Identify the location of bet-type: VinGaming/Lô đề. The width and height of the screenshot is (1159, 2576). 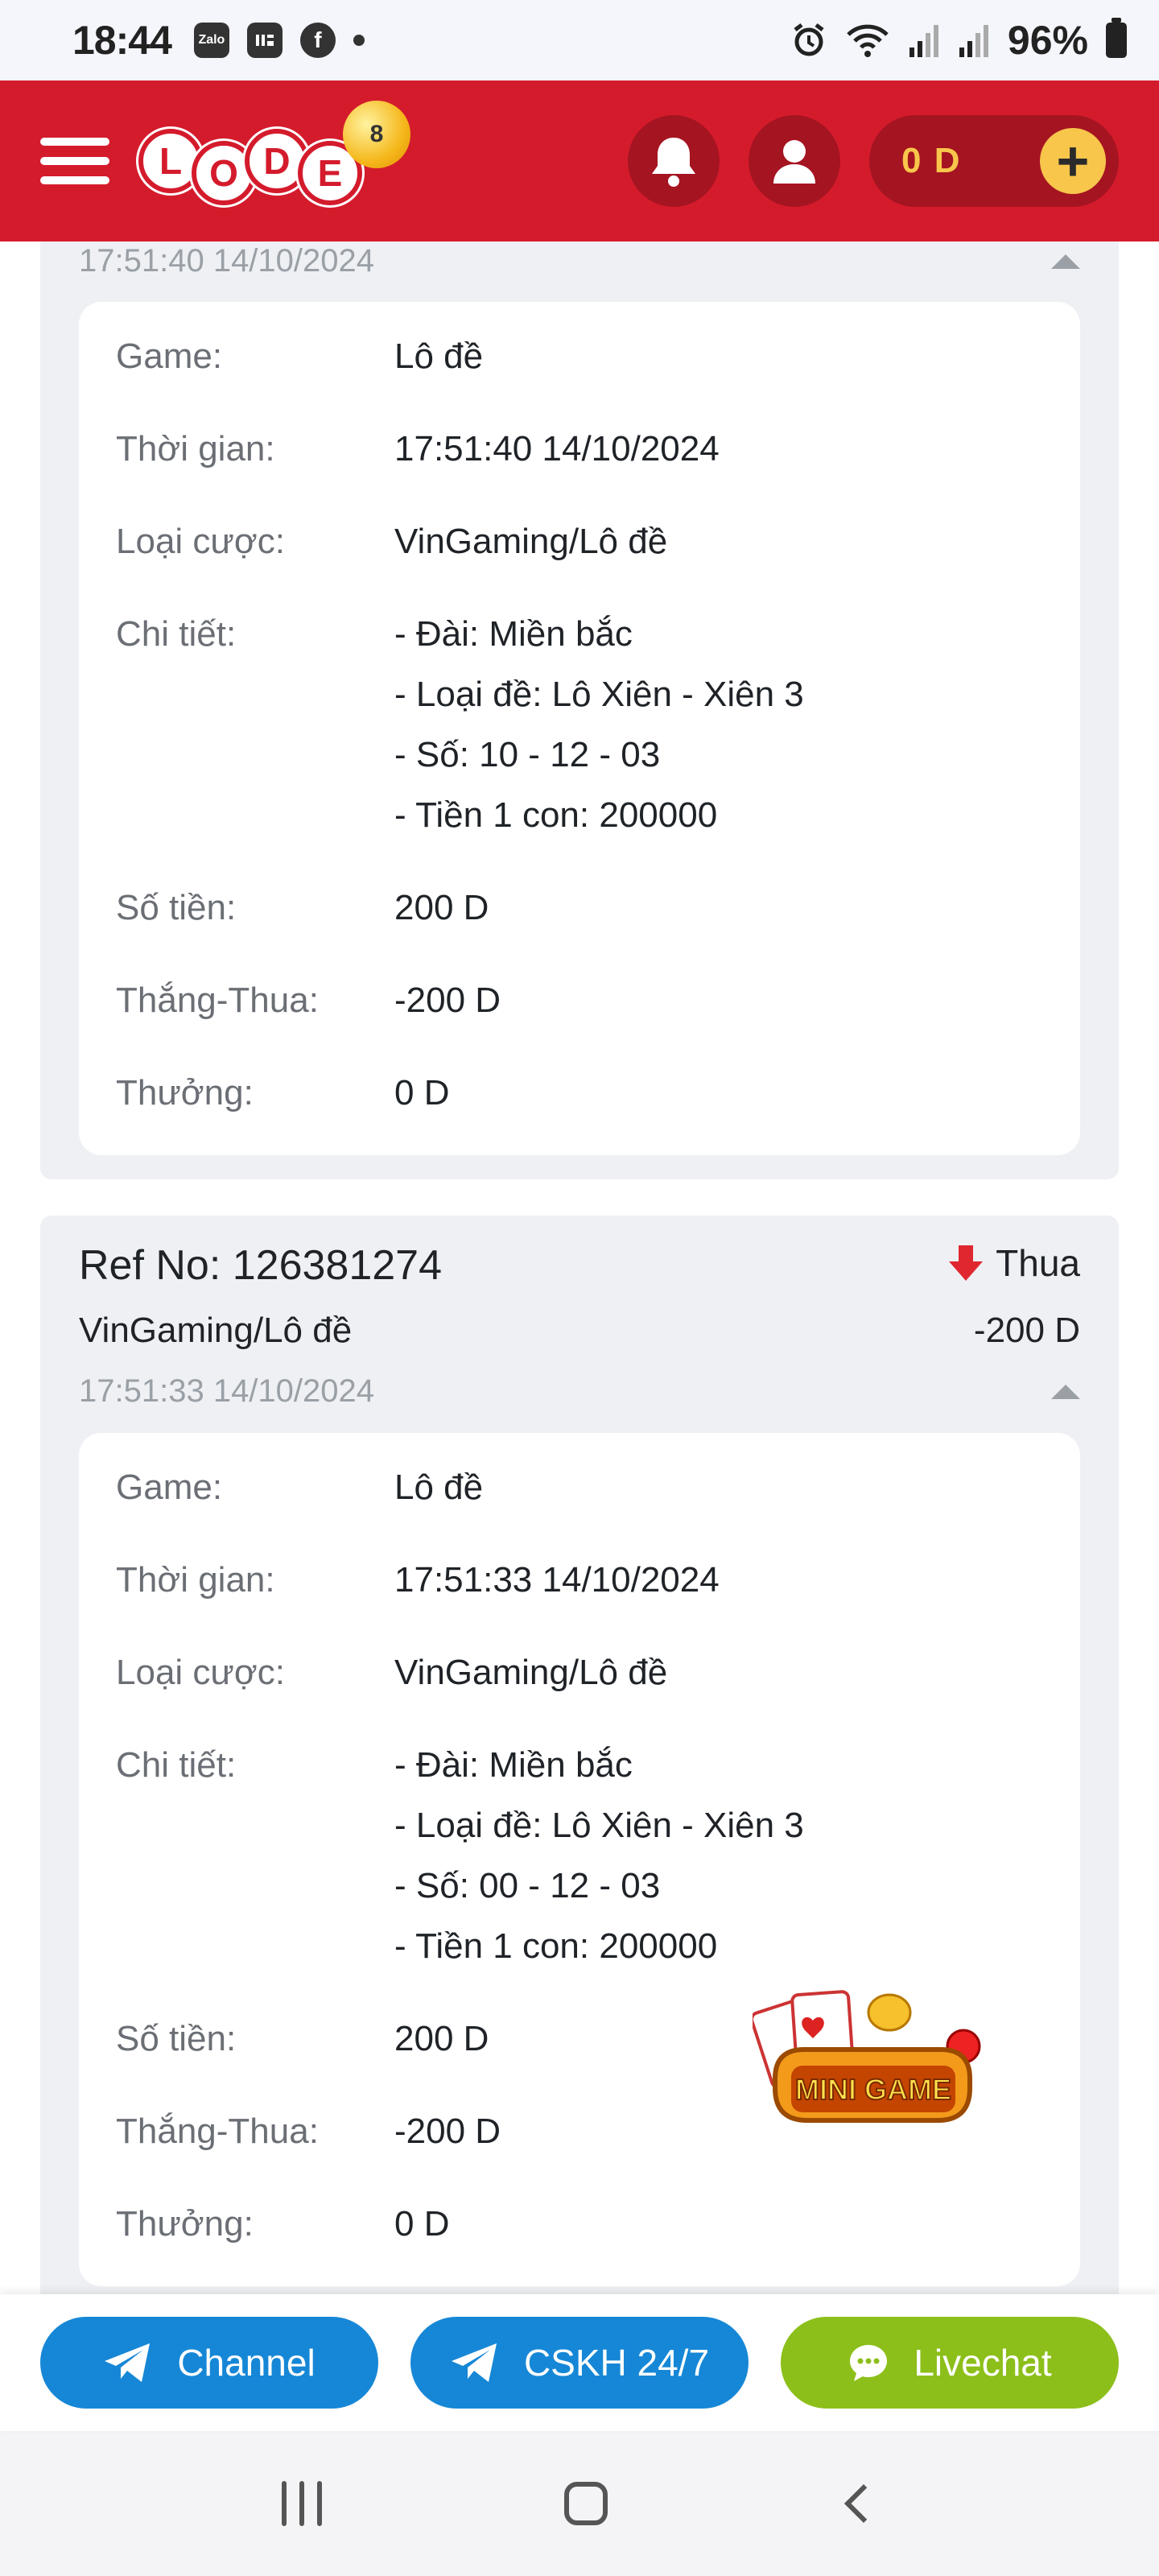
(216, 1330).